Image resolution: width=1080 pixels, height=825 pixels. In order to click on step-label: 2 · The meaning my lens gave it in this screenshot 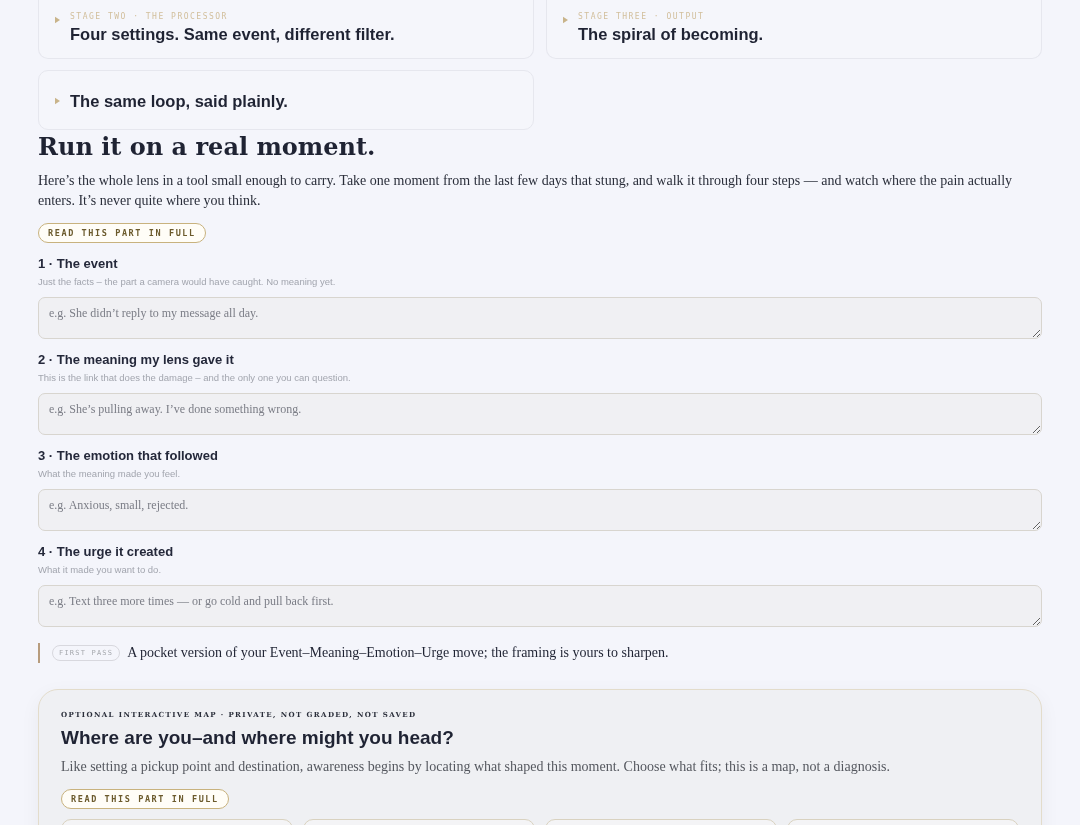, I will do `click(136, 359)`.